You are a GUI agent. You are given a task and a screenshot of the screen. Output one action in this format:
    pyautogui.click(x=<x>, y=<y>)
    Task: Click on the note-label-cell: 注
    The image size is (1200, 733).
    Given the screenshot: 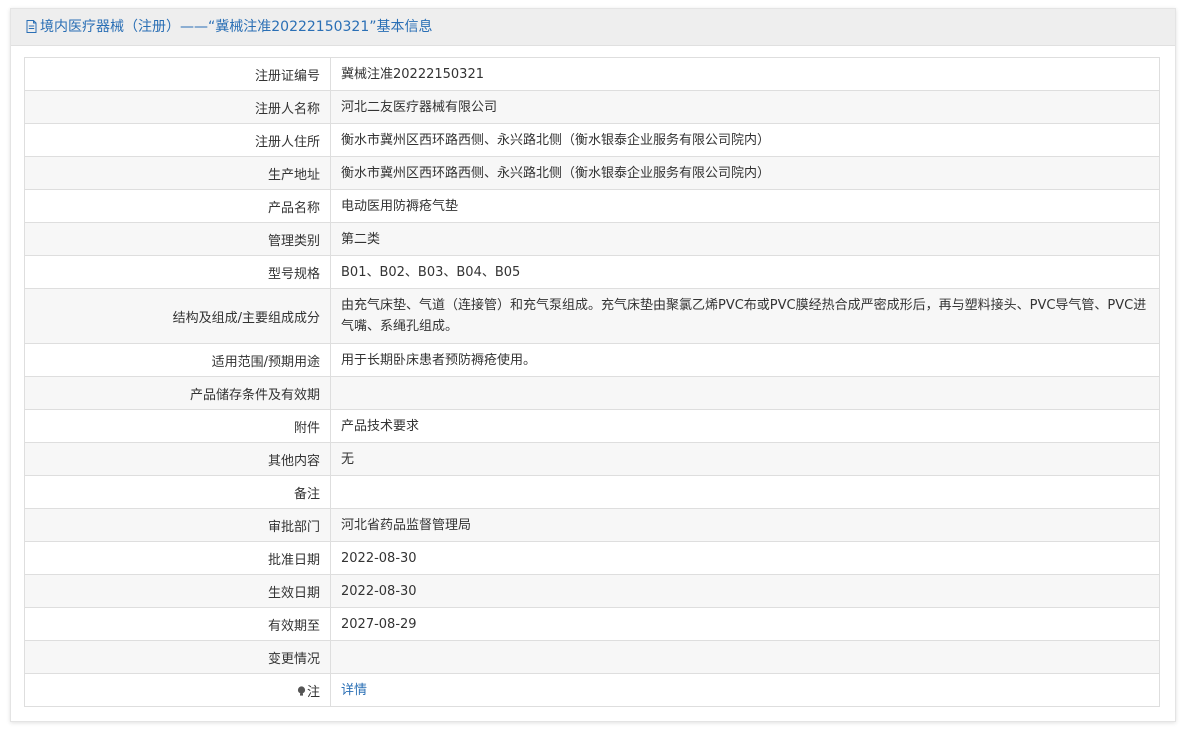 What is the action you would take?
    pyautogui.click(x=177, y=690)
    